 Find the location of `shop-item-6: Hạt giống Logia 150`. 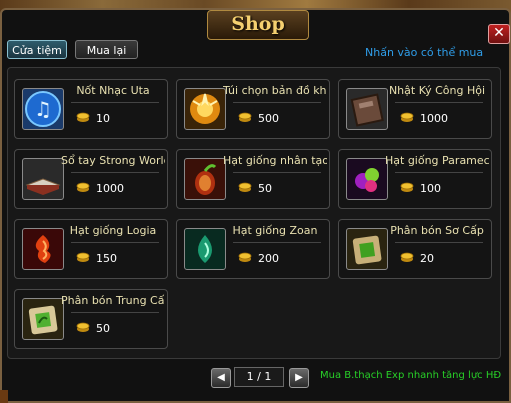

shop-item-6: Hạt giống Logia 150 is located at coordinates (91, 249).